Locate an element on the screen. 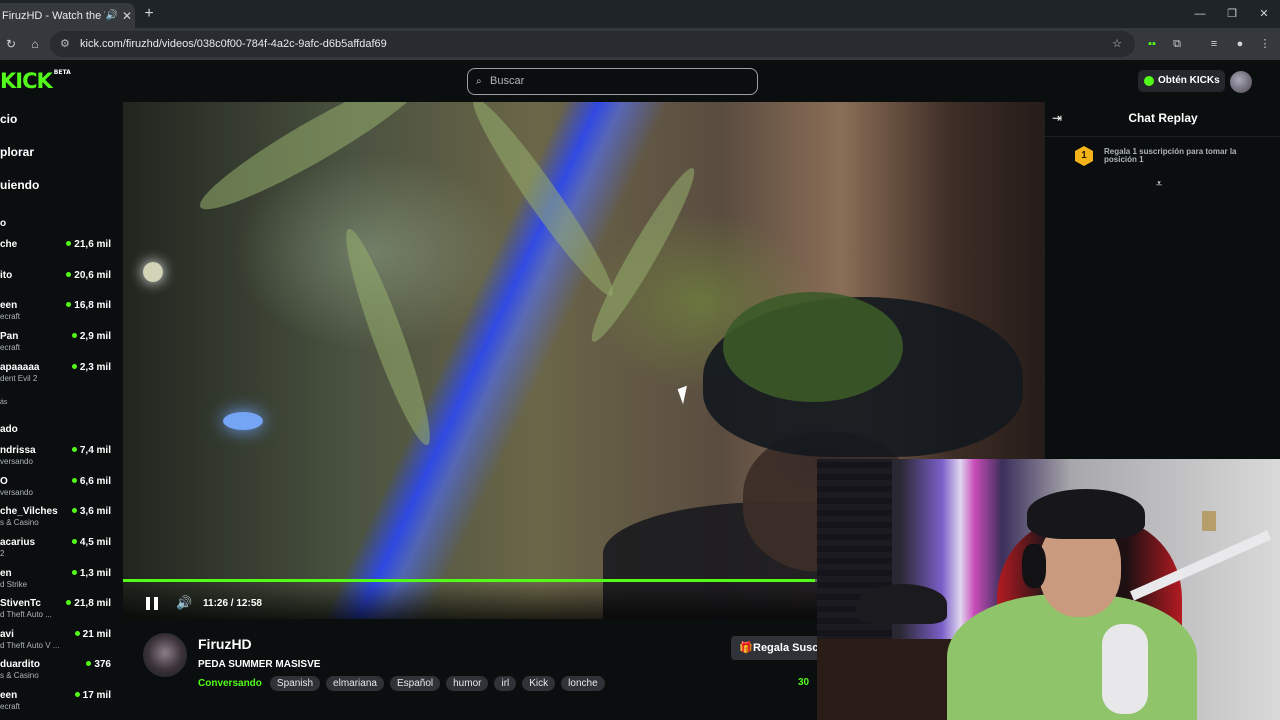 This screenshot has width=1280, height=720. channel-name: ito is located at coordinates (6, 275).